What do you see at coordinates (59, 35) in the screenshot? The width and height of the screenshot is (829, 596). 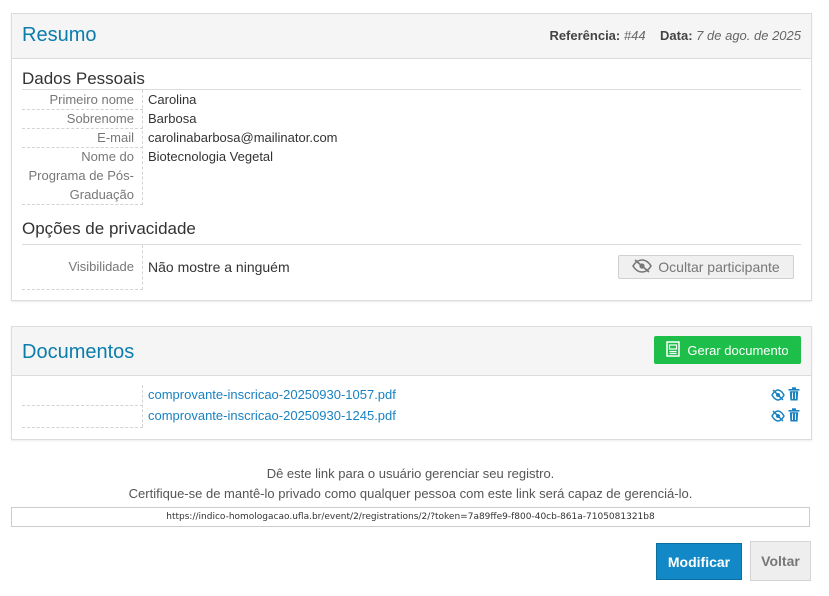 I see `summary-title: Resumo` at bounding box center [59, 35].